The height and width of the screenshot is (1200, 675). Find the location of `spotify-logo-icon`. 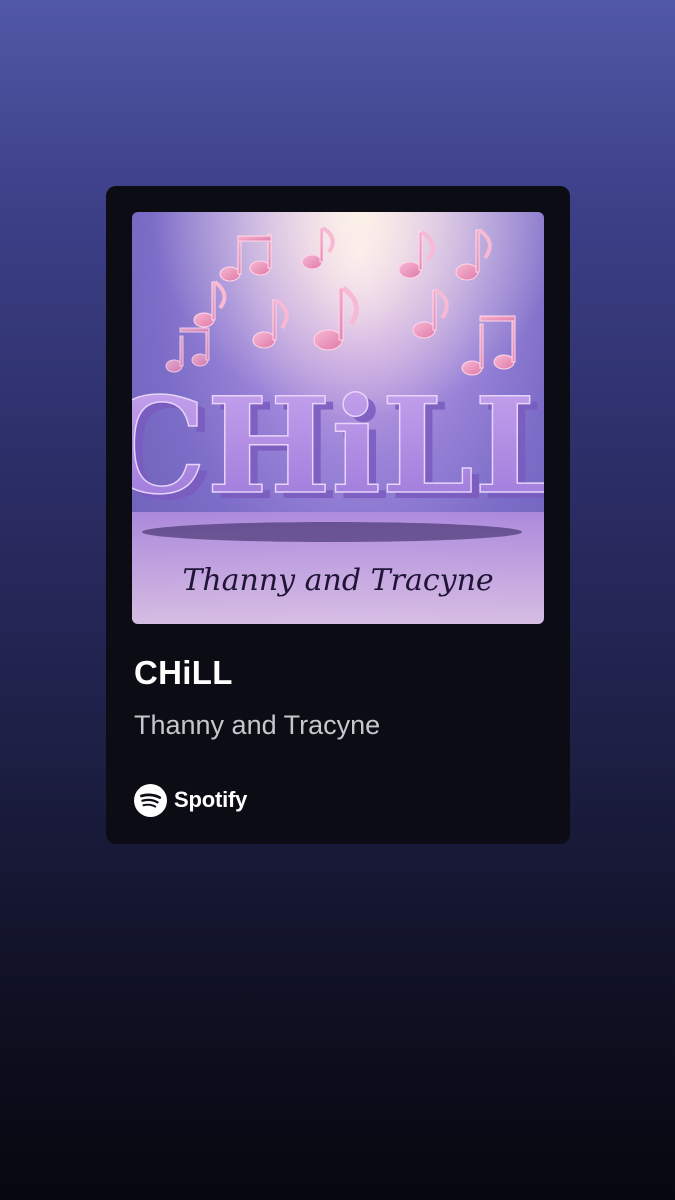

spotify-logo-icon is located at coordinates (150, 800).